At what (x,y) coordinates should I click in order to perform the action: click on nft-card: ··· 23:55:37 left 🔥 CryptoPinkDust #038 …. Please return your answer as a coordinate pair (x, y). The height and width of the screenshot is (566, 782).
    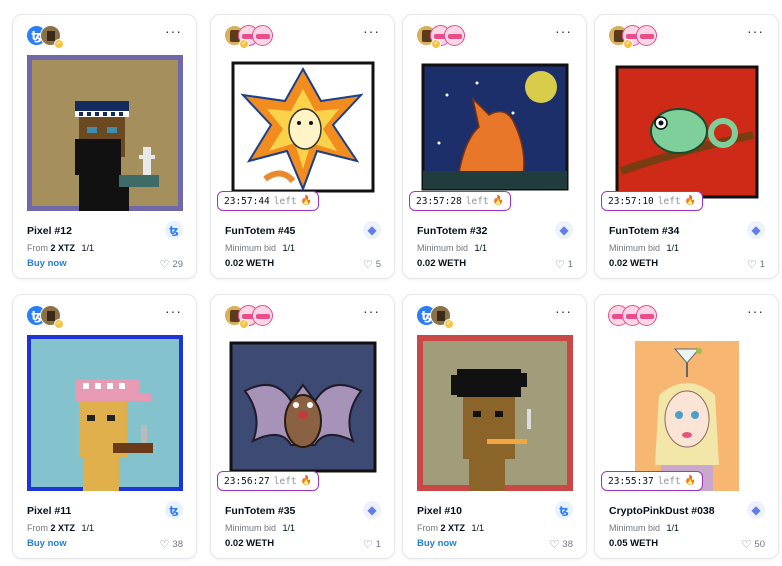
    Looking at the image, I should click on (686, 426).